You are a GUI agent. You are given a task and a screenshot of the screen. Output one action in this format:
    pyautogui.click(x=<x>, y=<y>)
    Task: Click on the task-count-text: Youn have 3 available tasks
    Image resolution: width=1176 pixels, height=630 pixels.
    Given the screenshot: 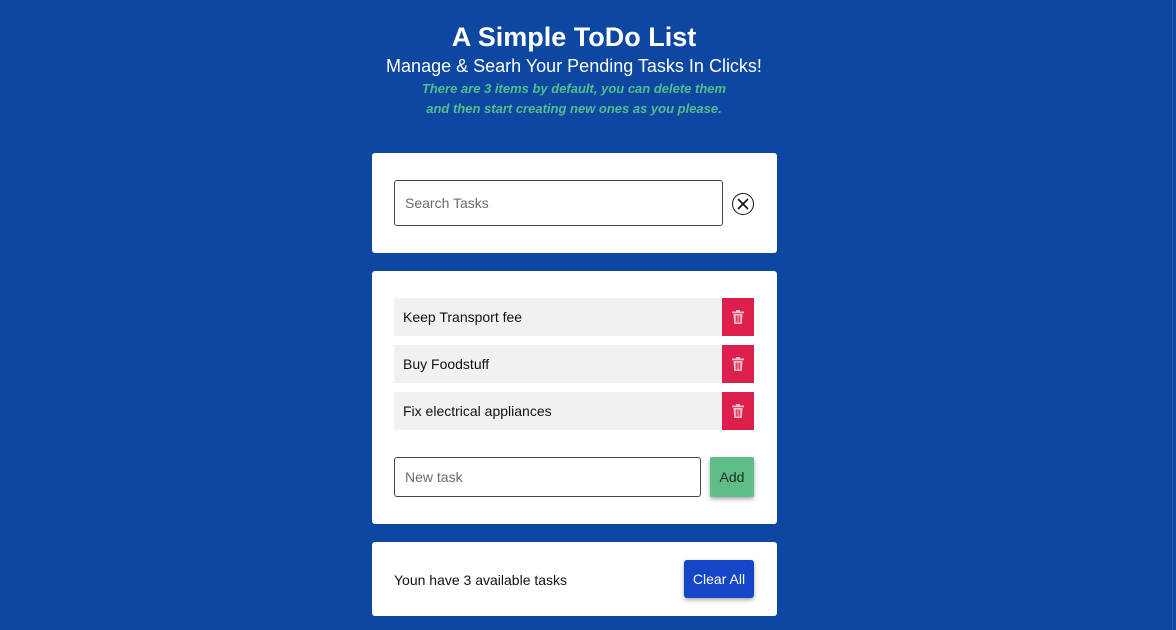 What is the action you would take?
    pyautogui.click(x=481, y=580)
    